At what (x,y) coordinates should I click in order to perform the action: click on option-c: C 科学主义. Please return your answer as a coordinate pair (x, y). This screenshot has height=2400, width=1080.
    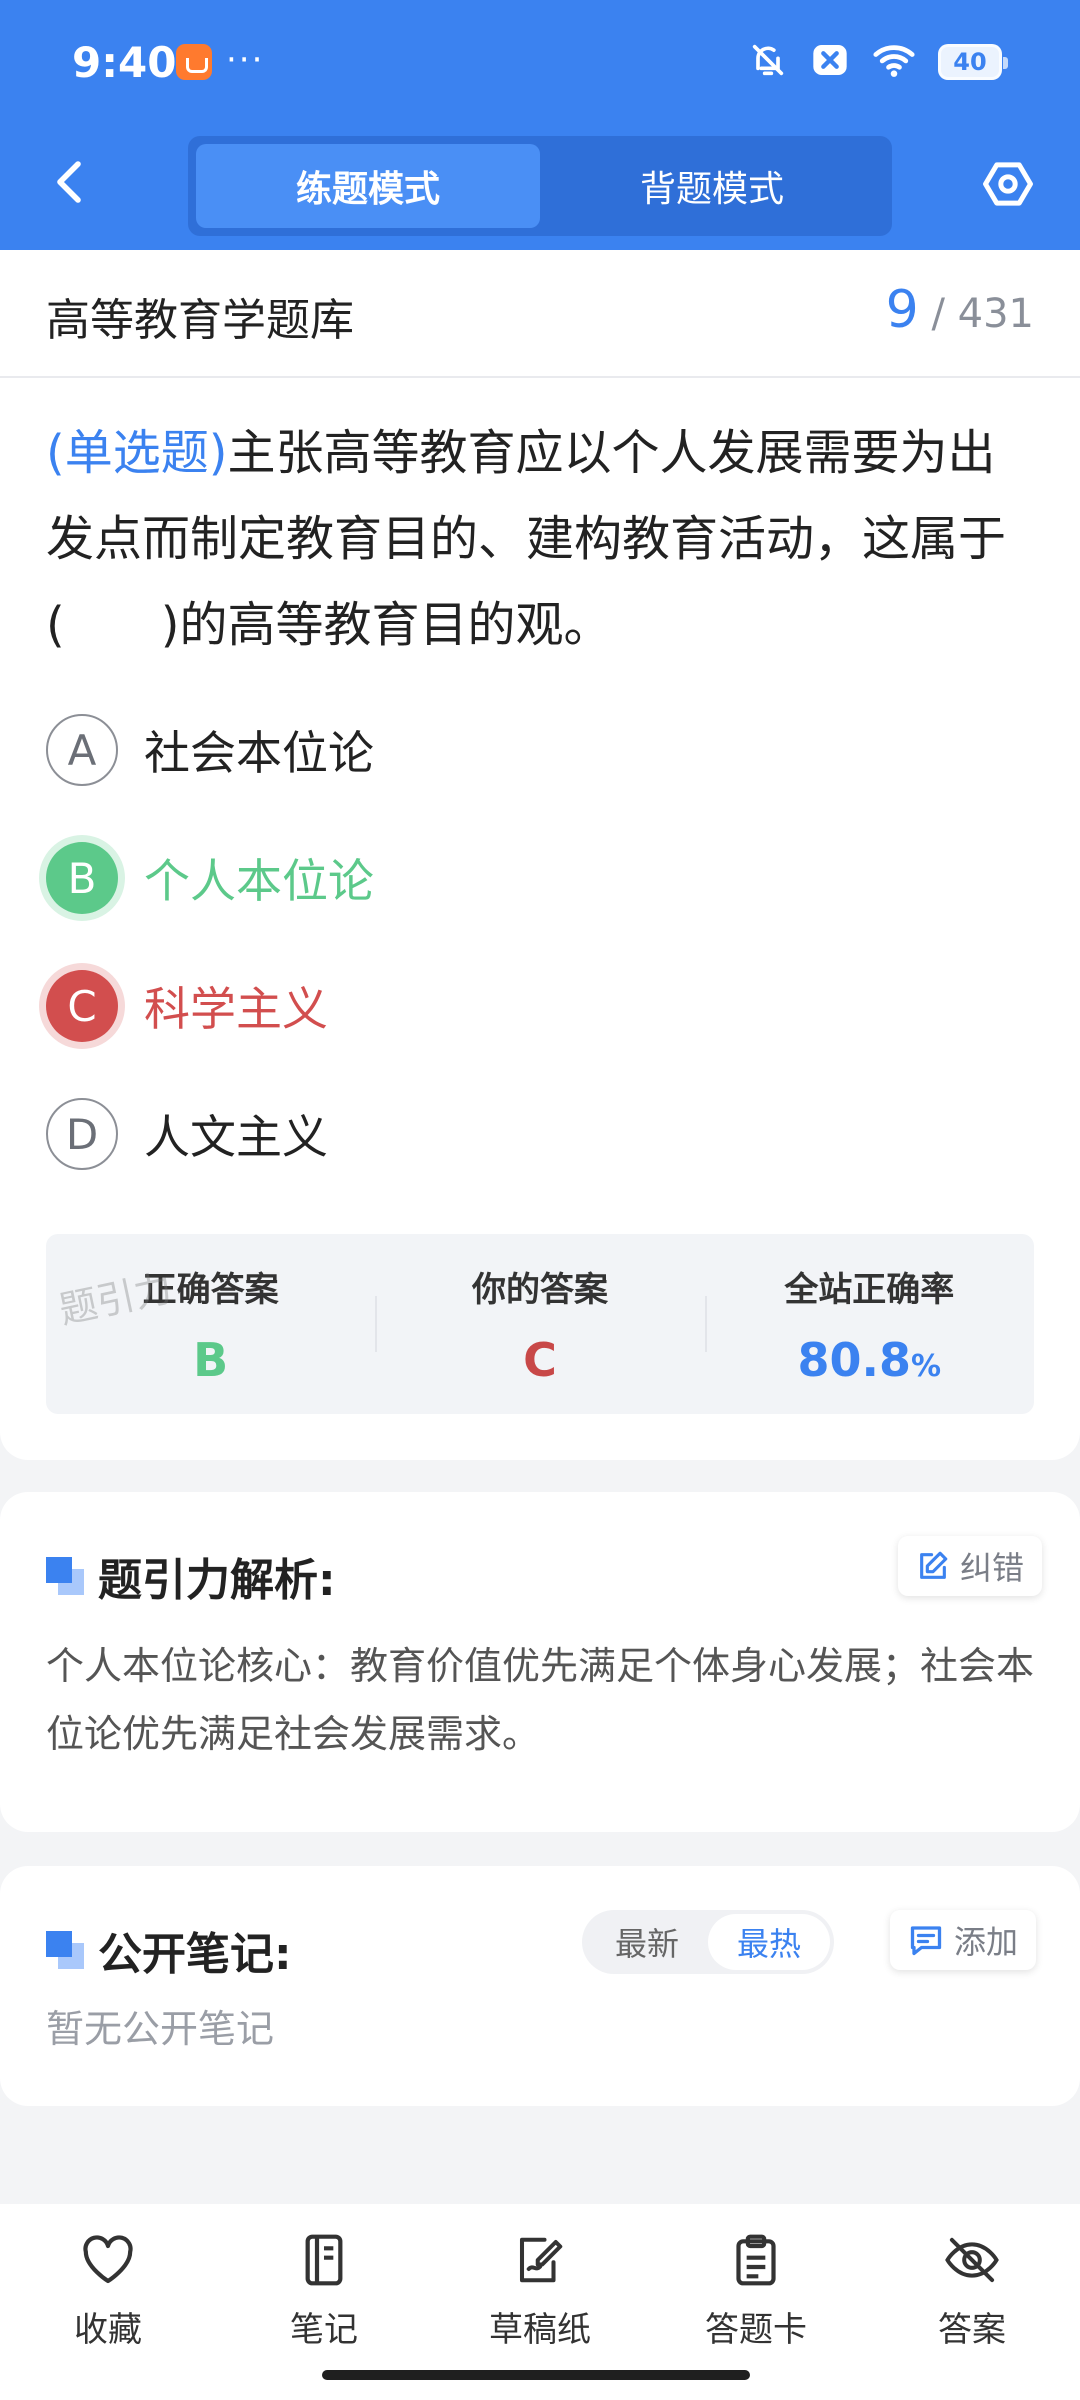
    Looking at the image, I should click on (187, 1006).